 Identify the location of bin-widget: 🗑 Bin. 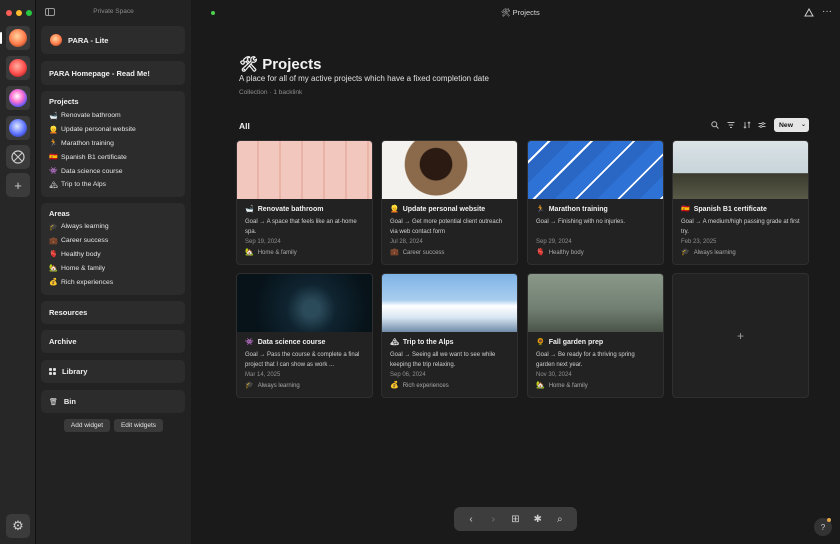
(113, 401).